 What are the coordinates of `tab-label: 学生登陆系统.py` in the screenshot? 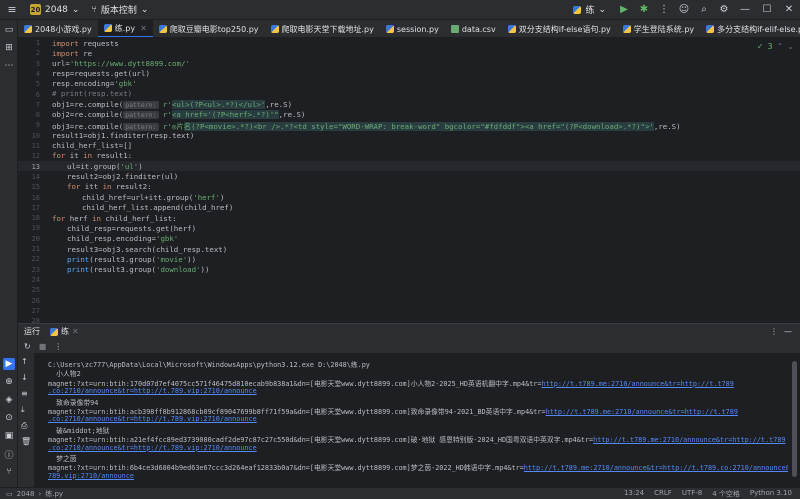 It's located at (664, 29).